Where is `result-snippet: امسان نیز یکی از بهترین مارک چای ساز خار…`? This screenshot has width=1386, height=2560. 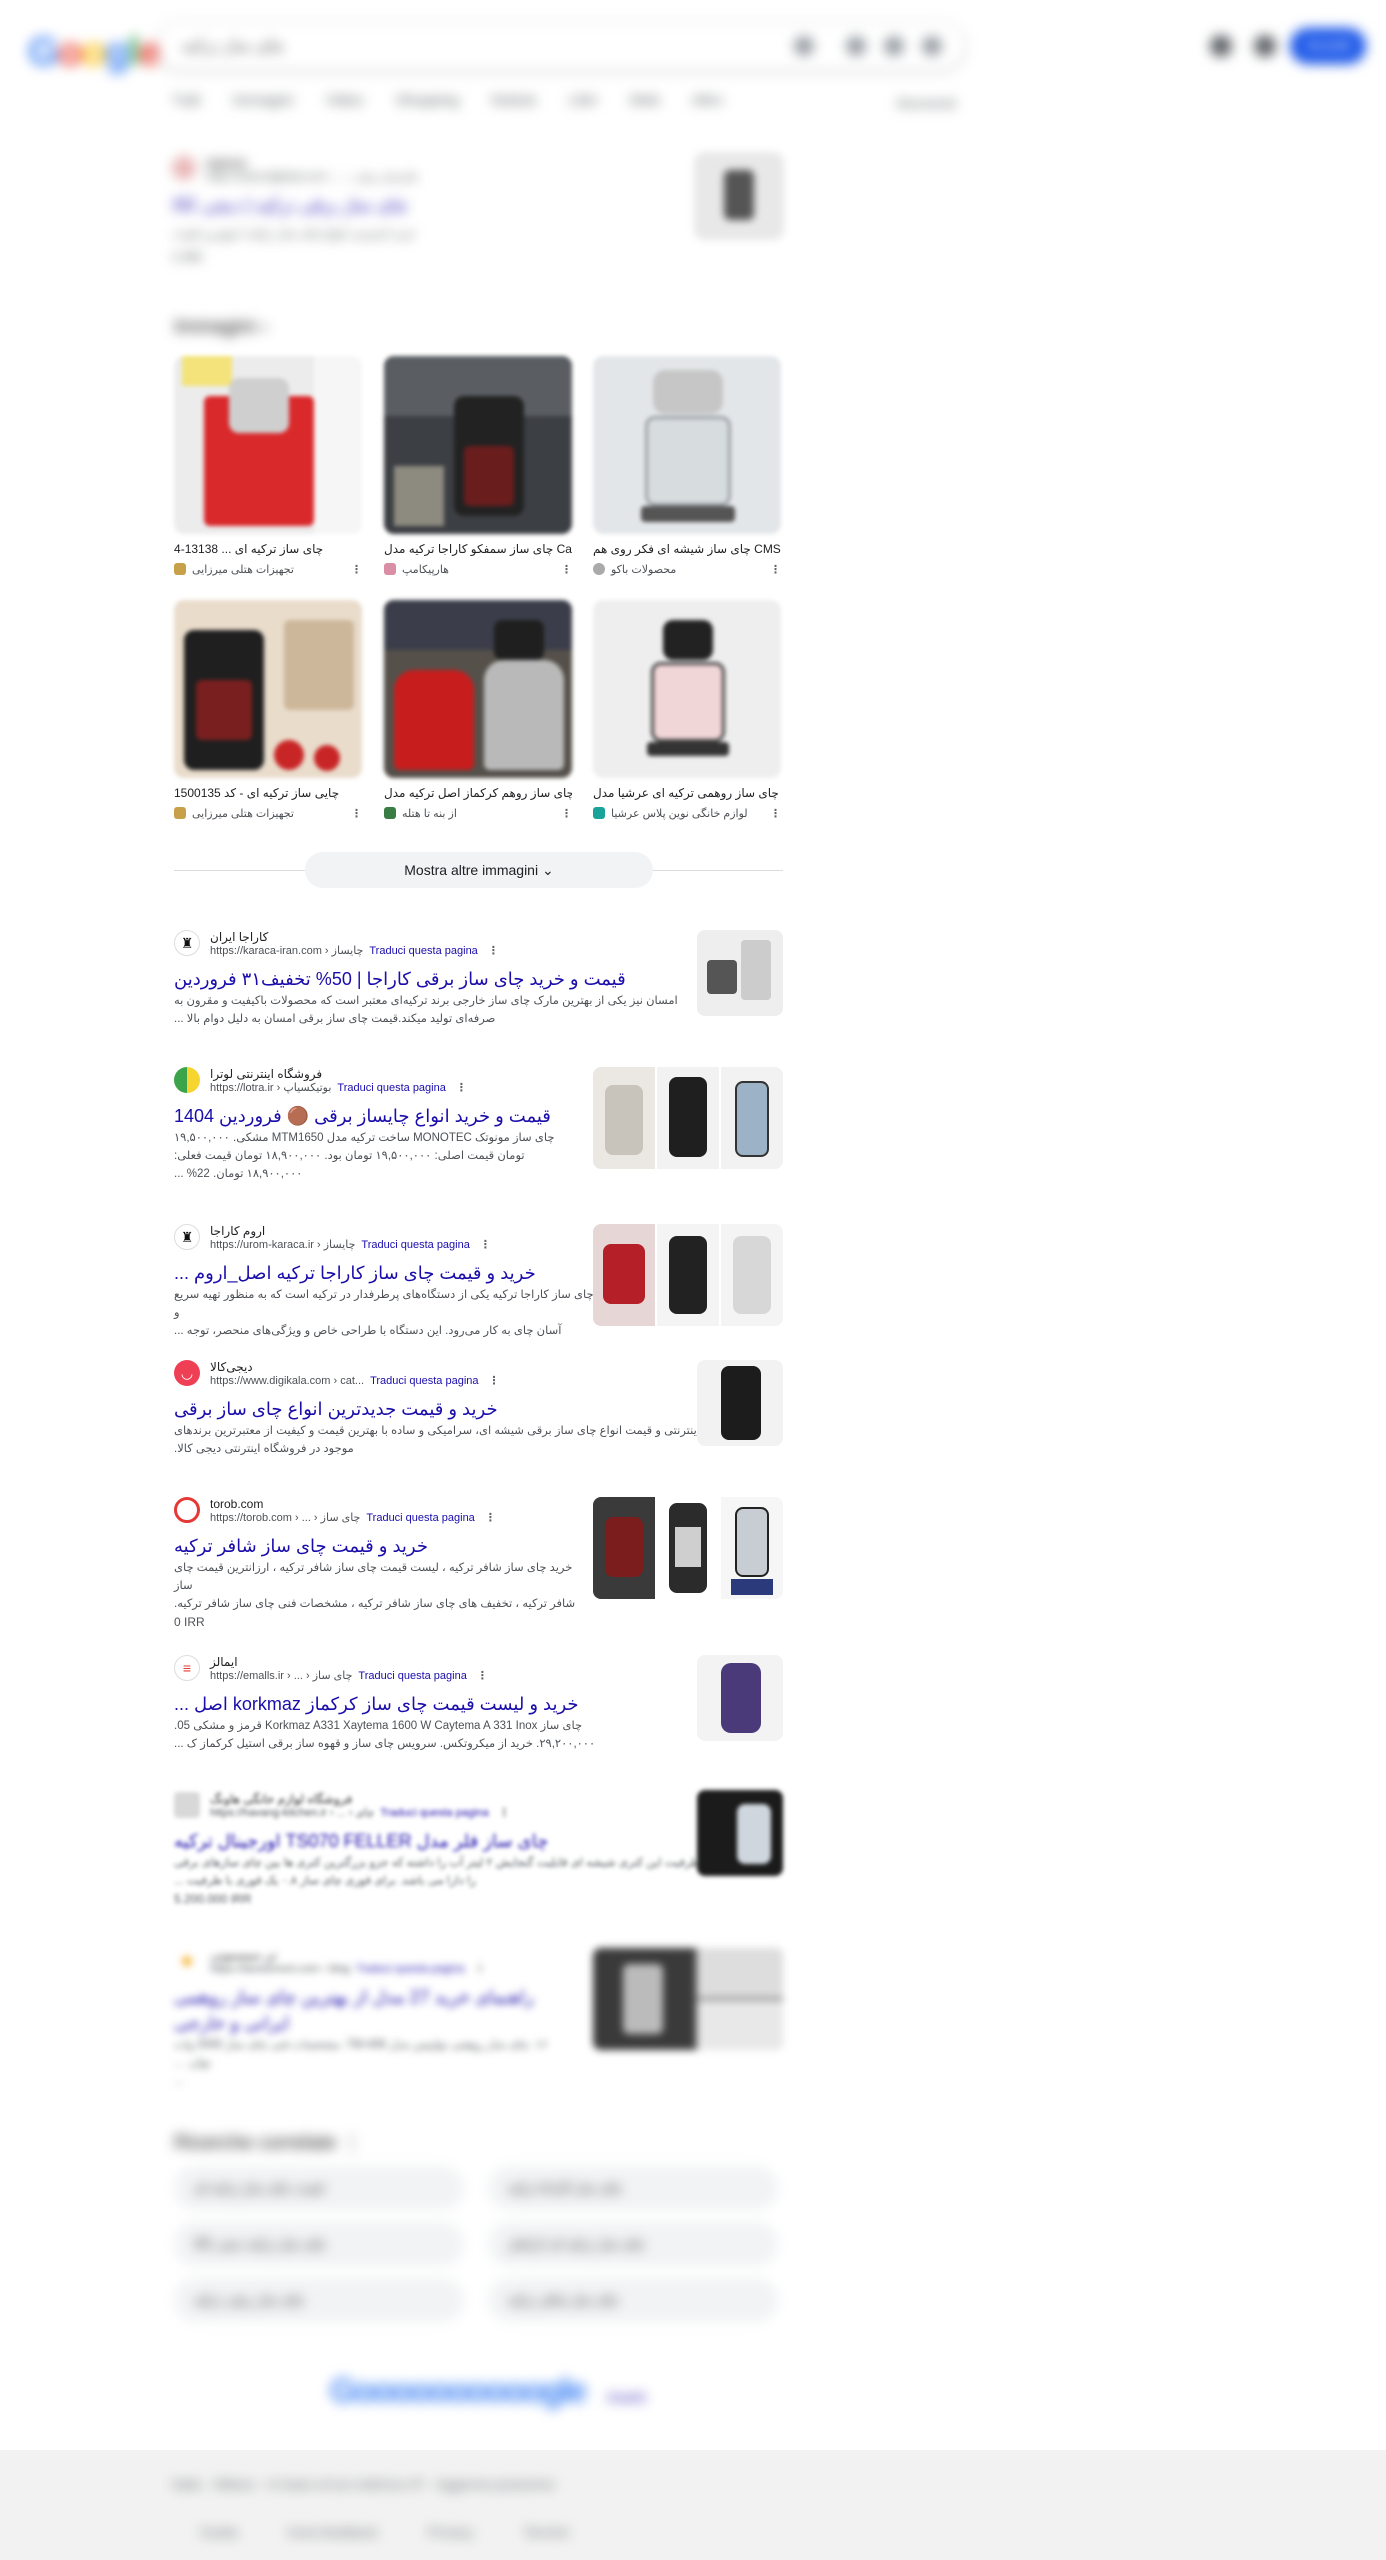 result-snippet: امسان نیز یکی از بهترین مارک چای ساز خار… is located at coordinates (426, 1001).